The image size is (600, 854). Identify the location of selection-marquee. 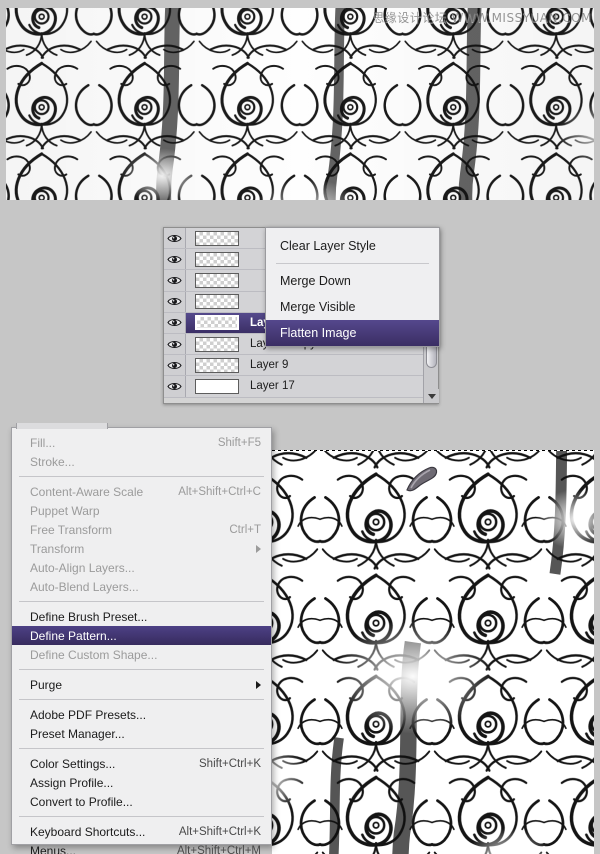
(433, 450).